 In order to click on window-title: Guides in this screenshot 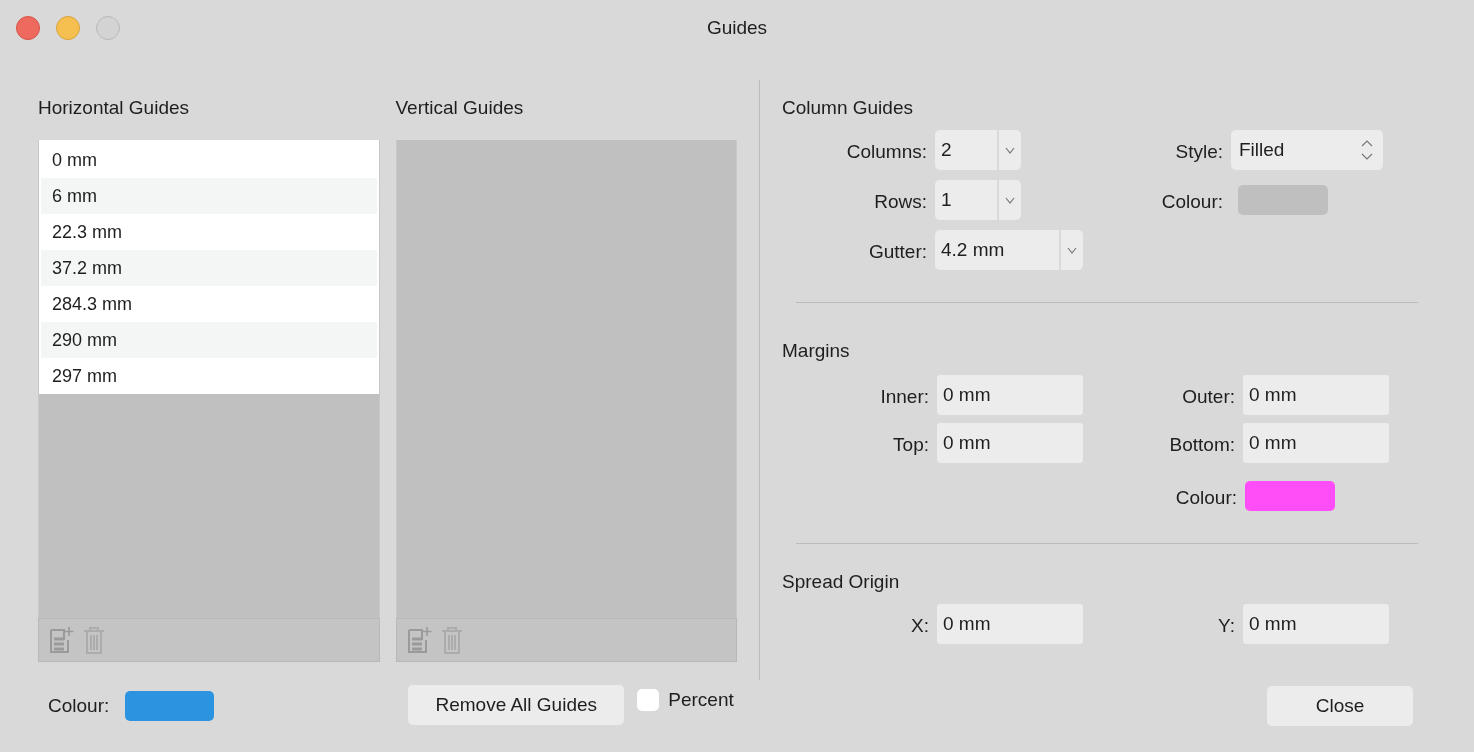, I will do `click(737, 28)`.